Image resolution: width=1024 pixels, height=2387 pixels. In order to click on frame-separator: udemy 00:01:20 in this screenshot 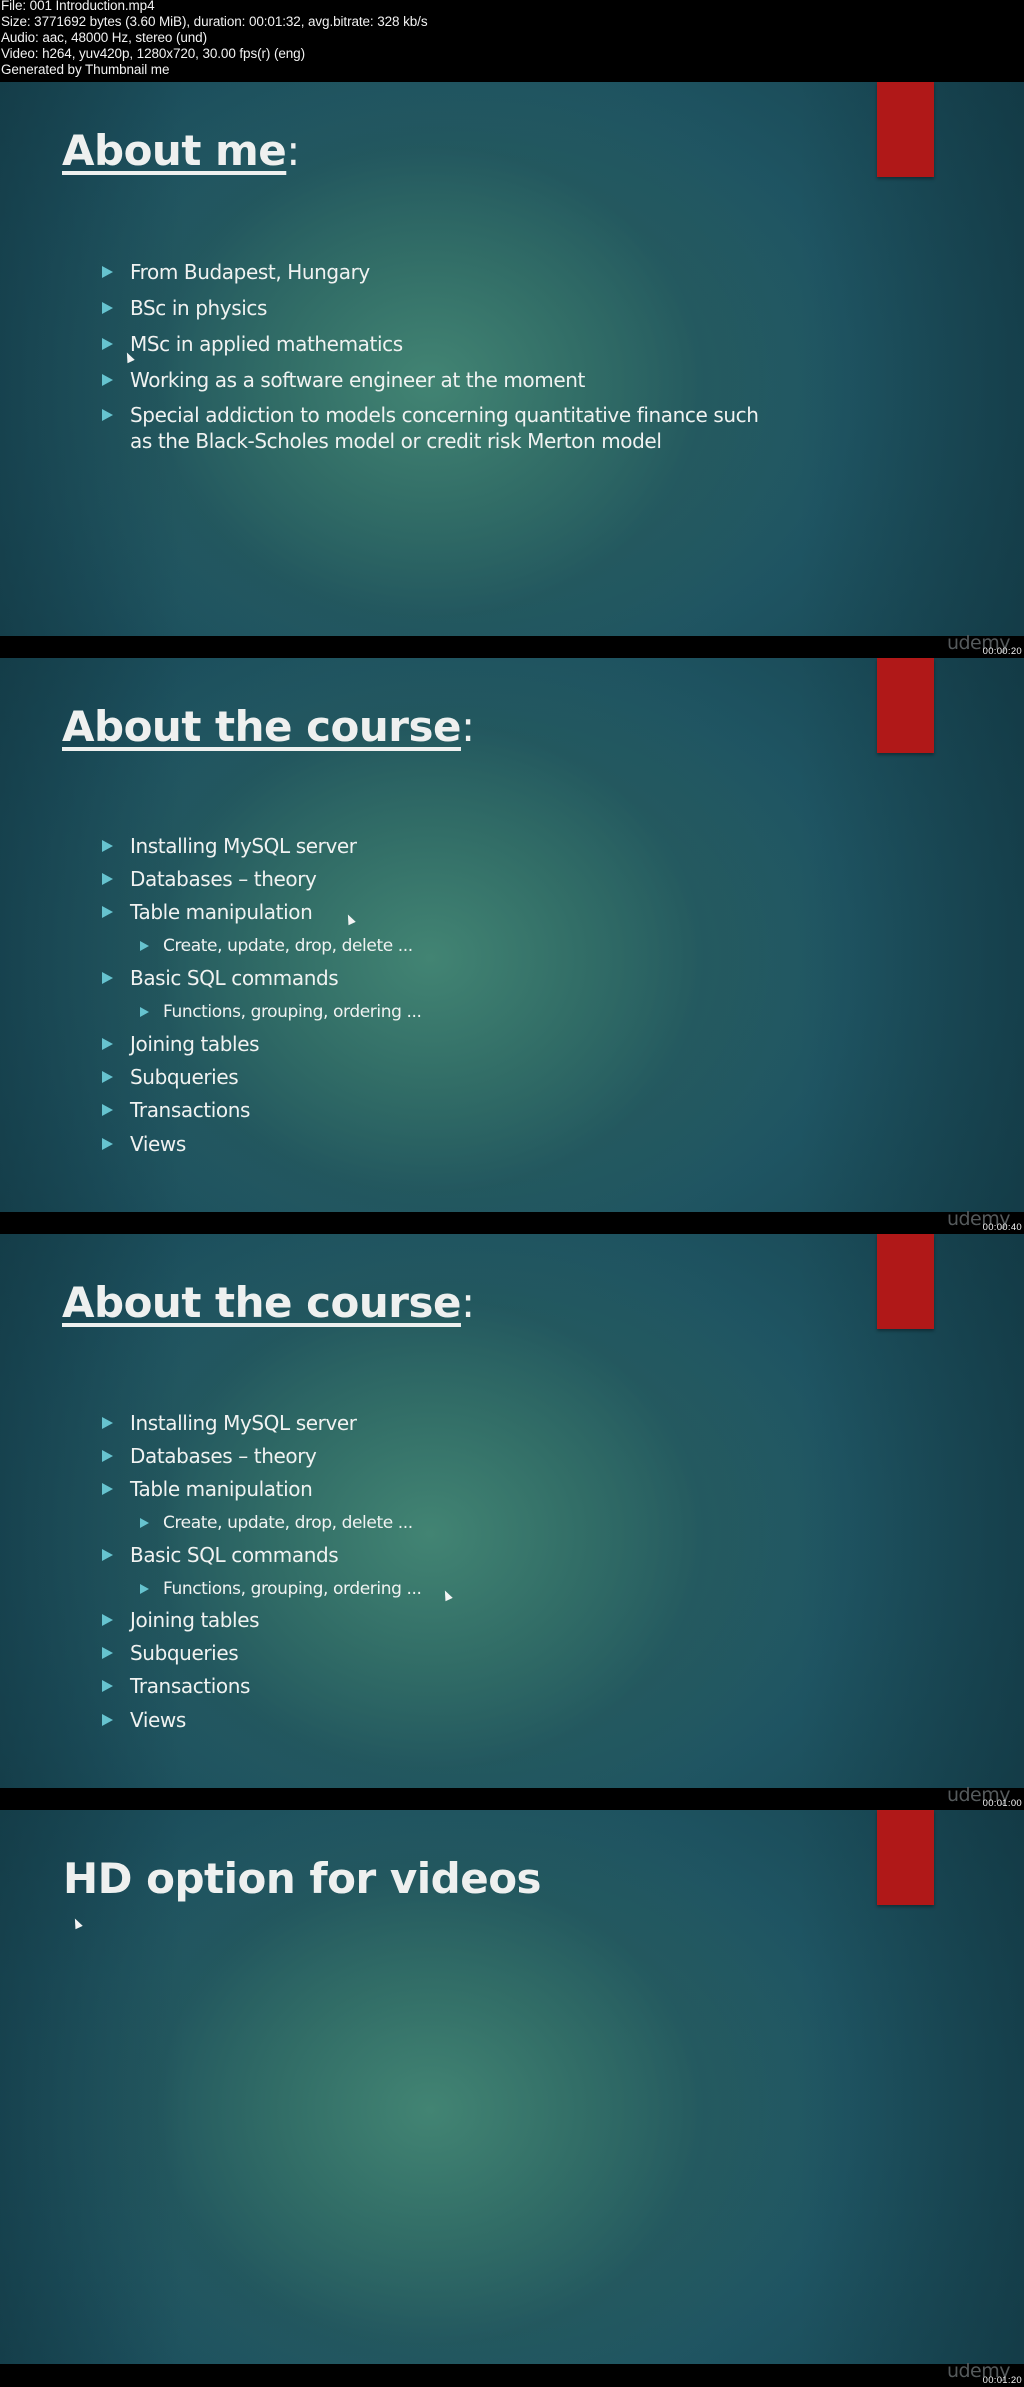, I will do `click(512, 2373)`.